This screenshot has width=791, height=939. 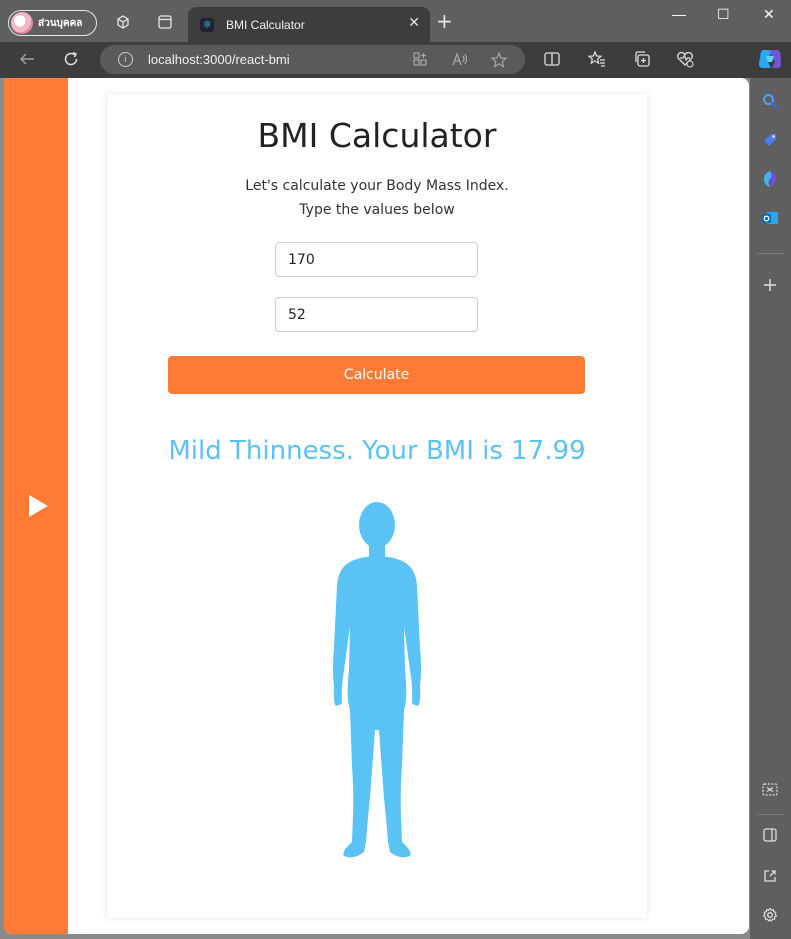 I want to click on tab-close-icon: ✕, so click(x=414, y=23).